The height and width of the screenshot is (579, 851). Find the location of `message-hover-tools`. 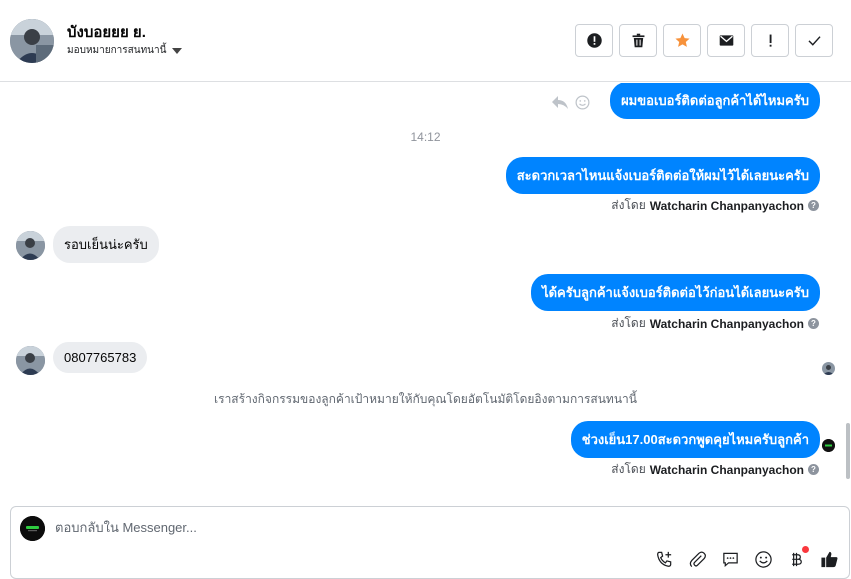

message-hover-tools is located at coordinates (570, 102).